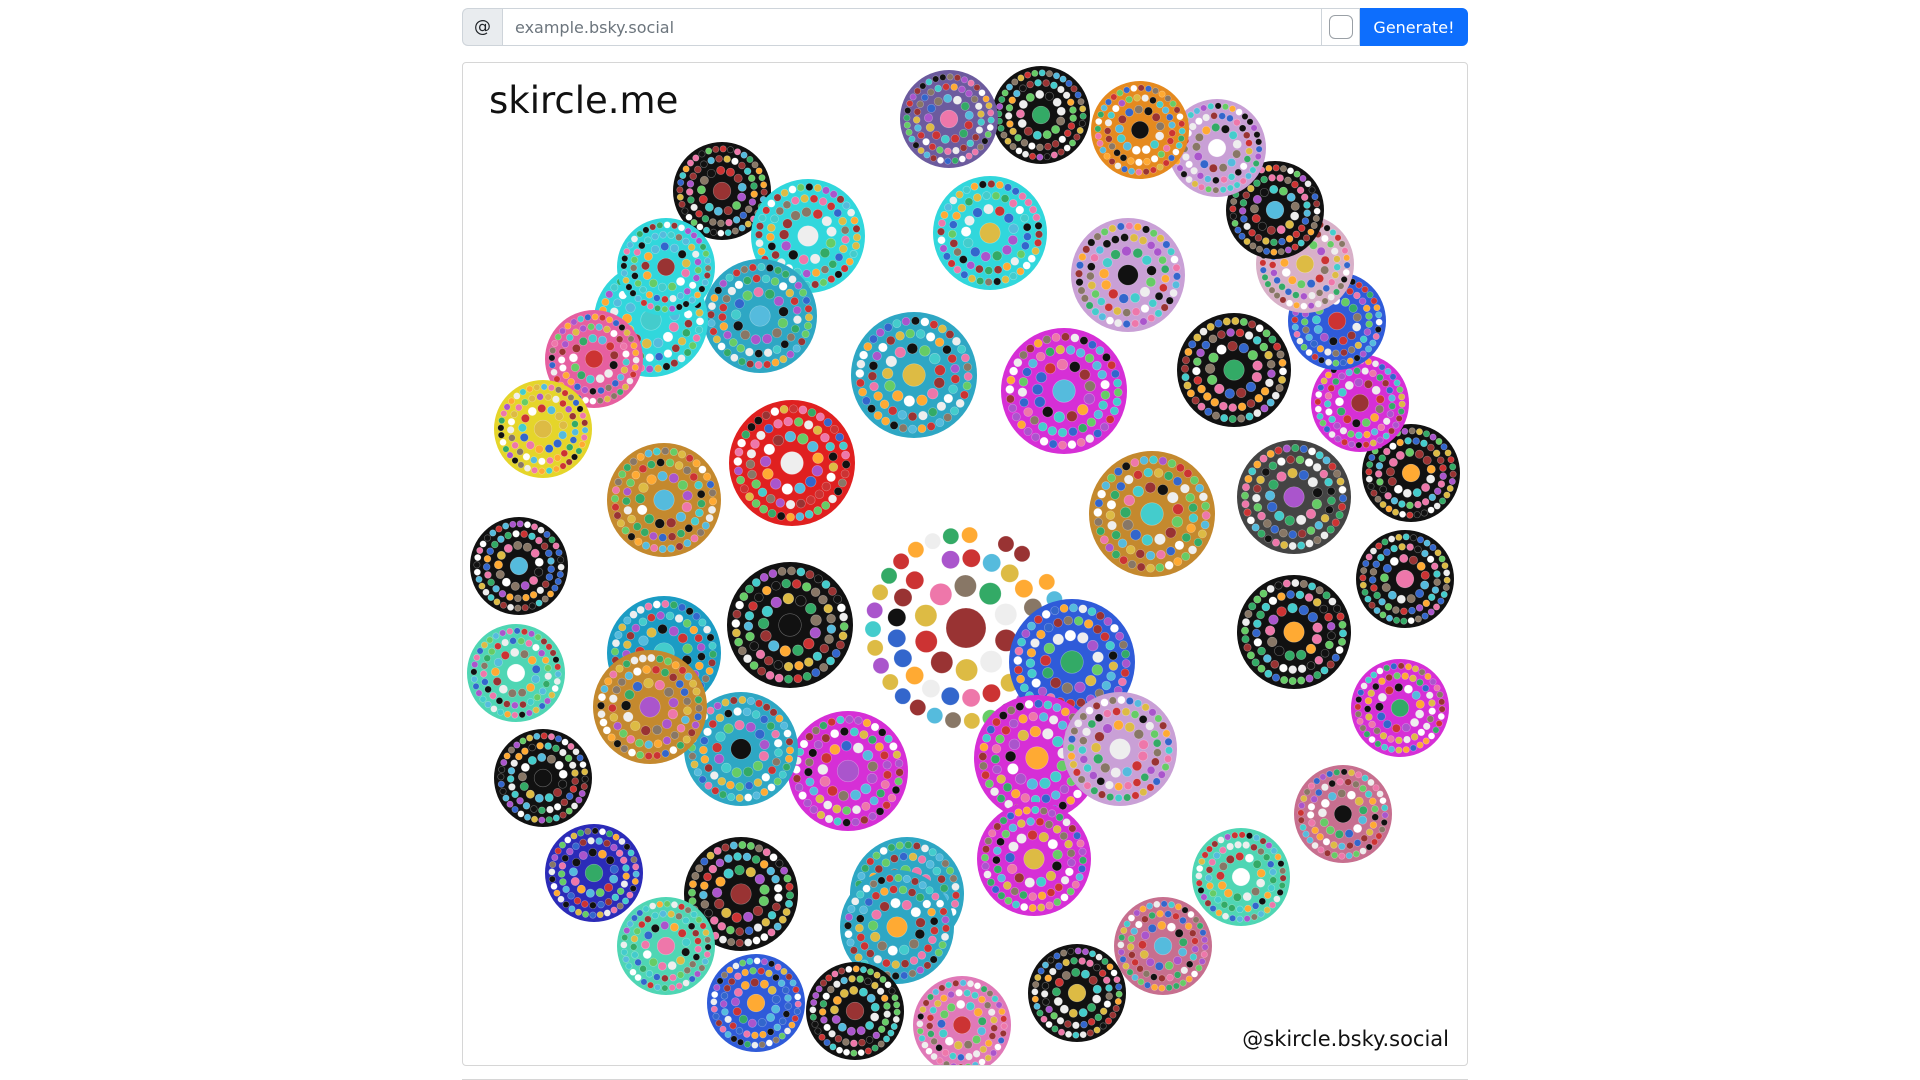  I want to click on option-checkbox, so click(1340, 27).